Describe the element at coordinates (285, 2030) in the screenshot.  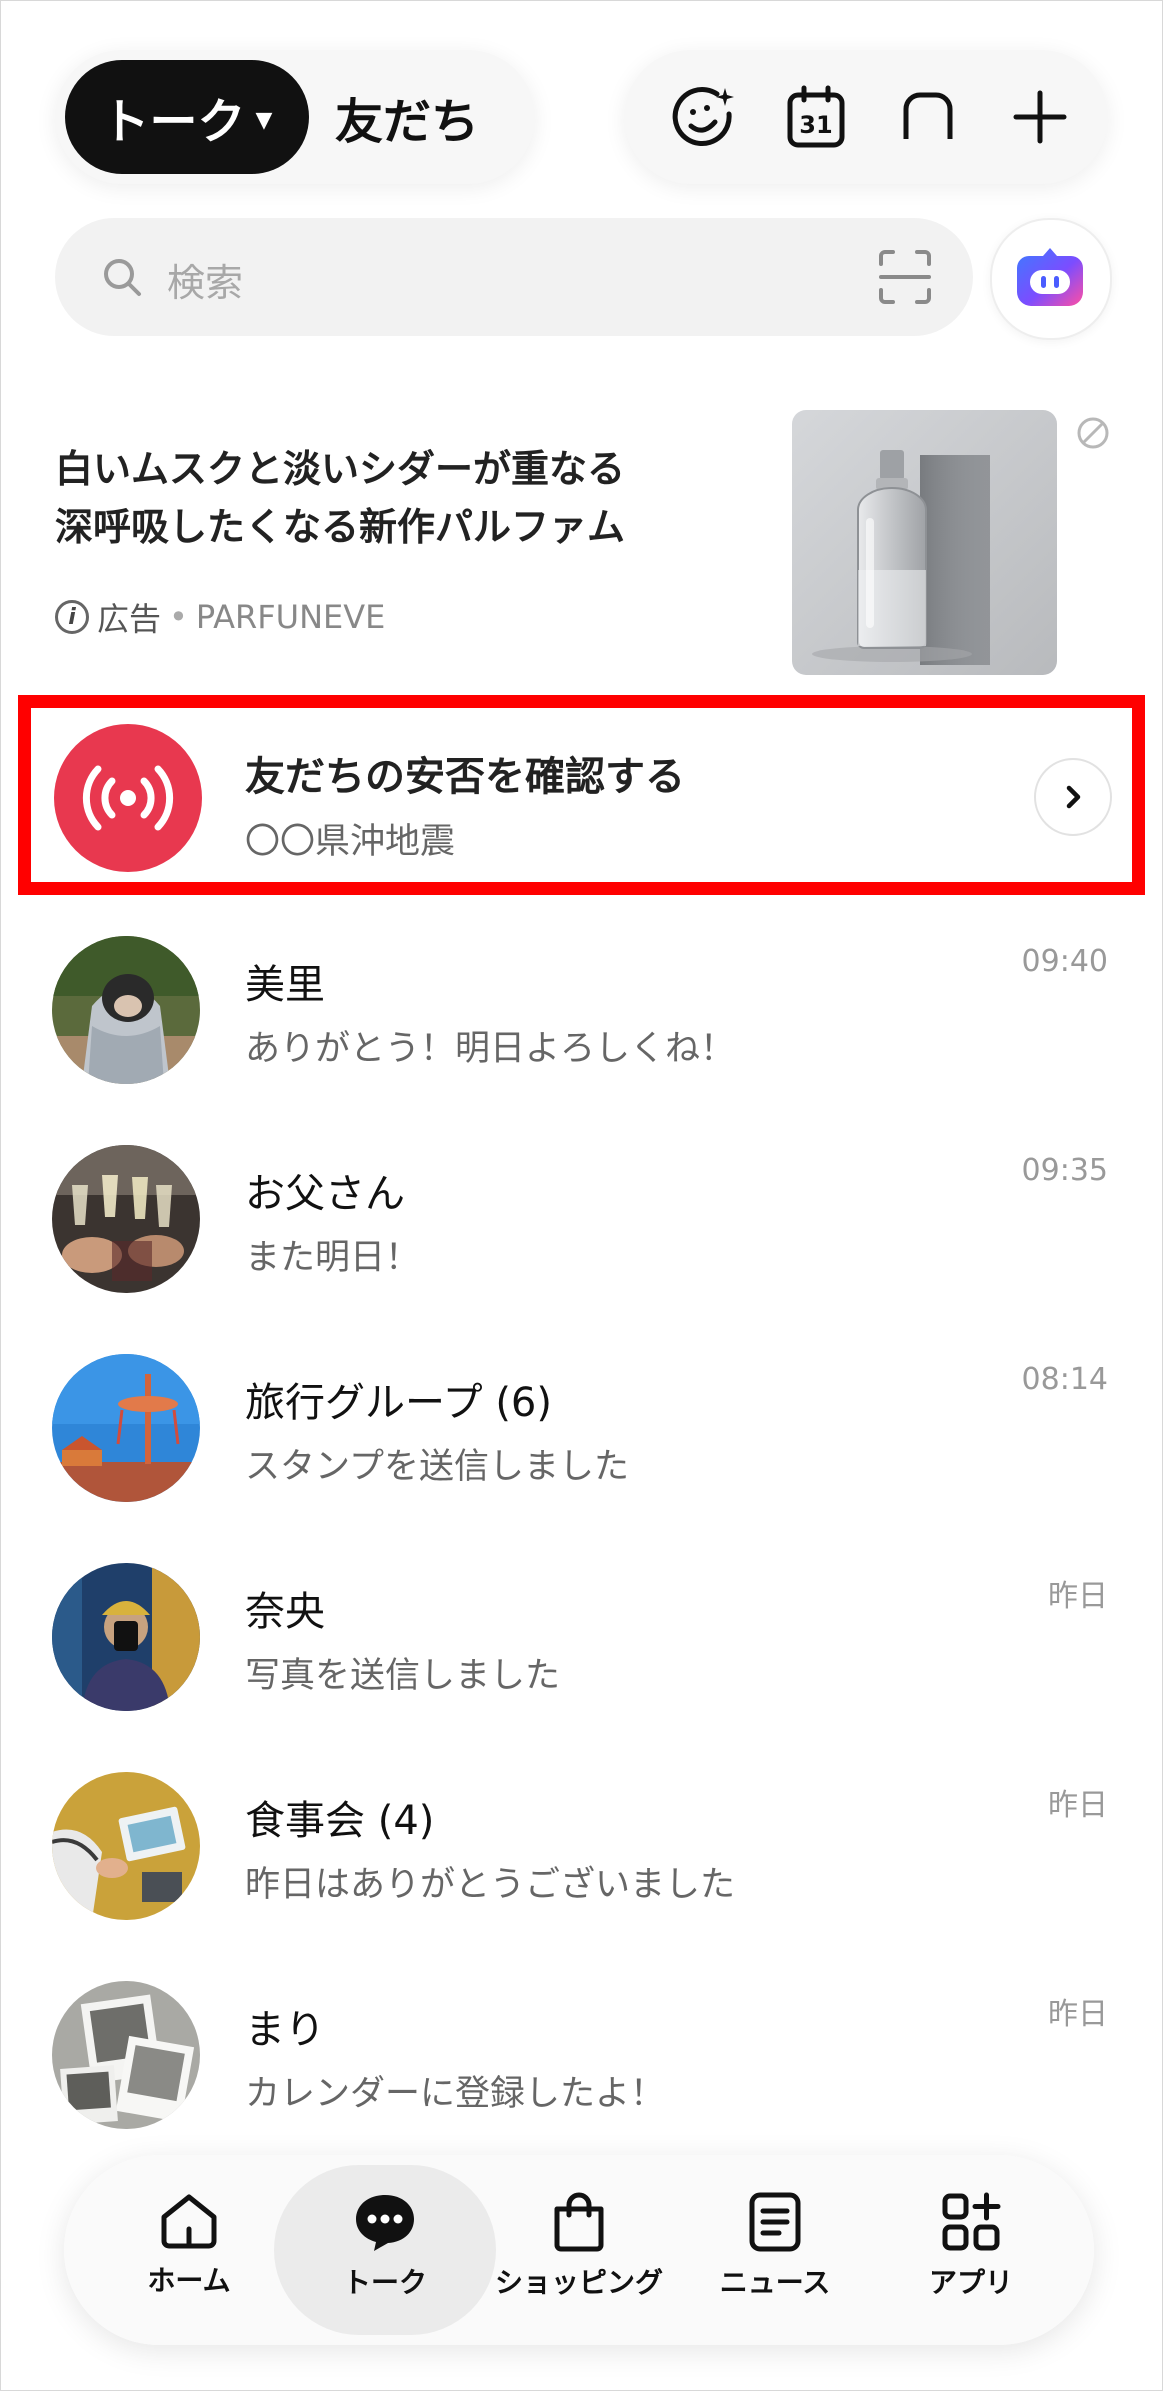
I see `chat-name: まり` at that location.